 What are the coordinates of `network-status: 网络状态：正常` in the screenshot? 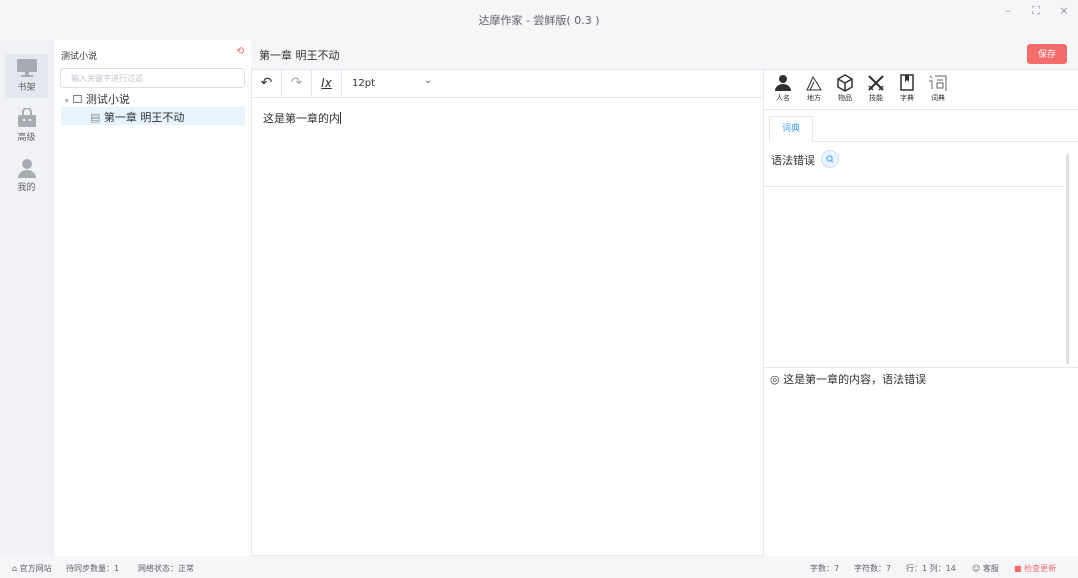 It's located at (166, 568).